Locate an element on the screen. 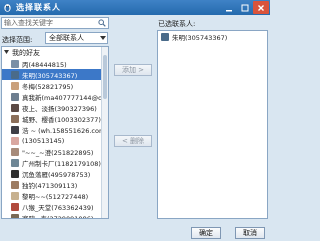 This screenshot has width=320, height=241. contact-name: 浩 ~ (wh.158551626.com is located at coordinates (62, 130).